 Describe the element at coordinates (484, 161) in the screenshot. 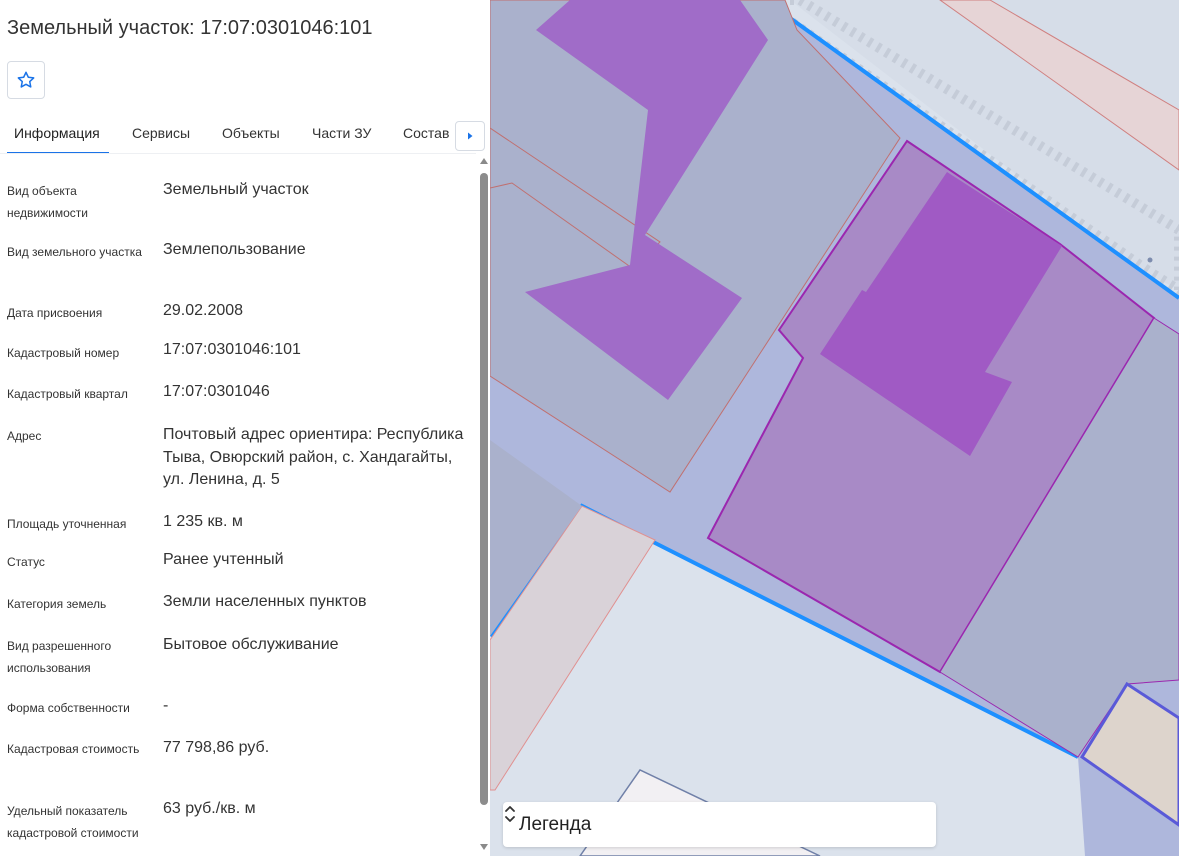

I see `scroll-up-arrow-icon` at that location.